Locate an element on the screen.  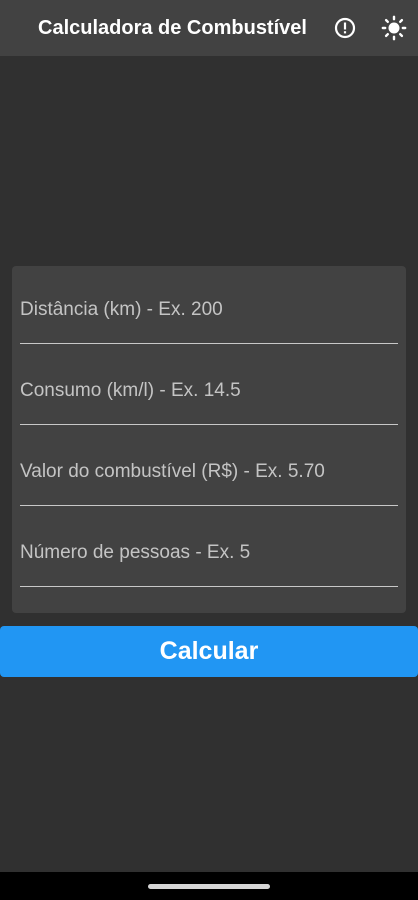
distance-field-container is located at coordinates (209, 305).